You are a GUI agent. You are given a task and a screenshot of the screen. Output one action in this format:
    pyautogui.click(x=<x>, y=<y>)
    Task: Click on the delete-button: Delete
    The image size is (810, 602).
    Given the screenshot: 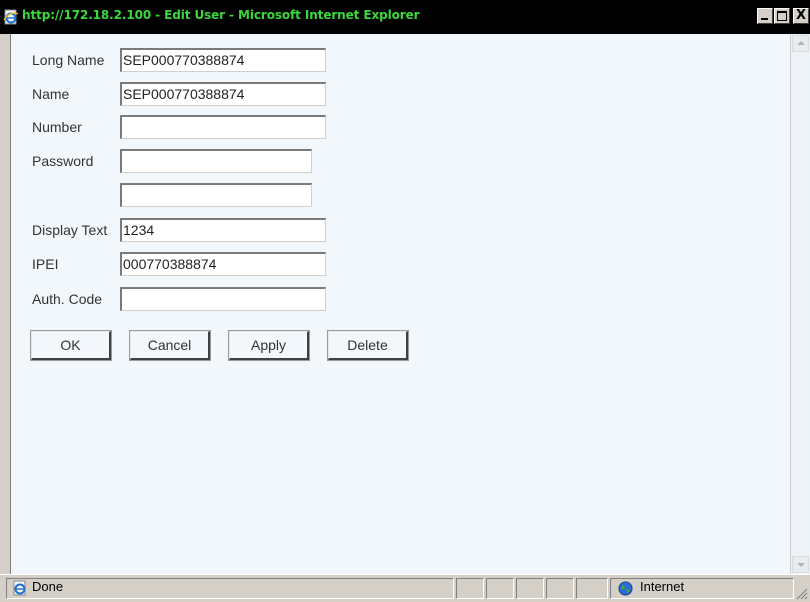 What is the action you would take?
    pyautogui.click(x=368, y=345)
    